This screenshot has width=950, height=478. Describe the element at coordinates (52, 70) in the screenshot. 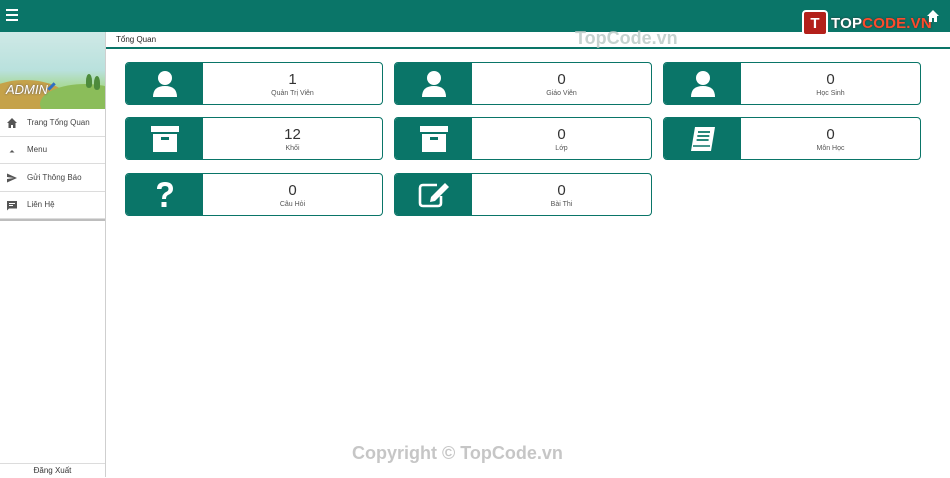

I see `admin-banner: ADMIN` at that location.